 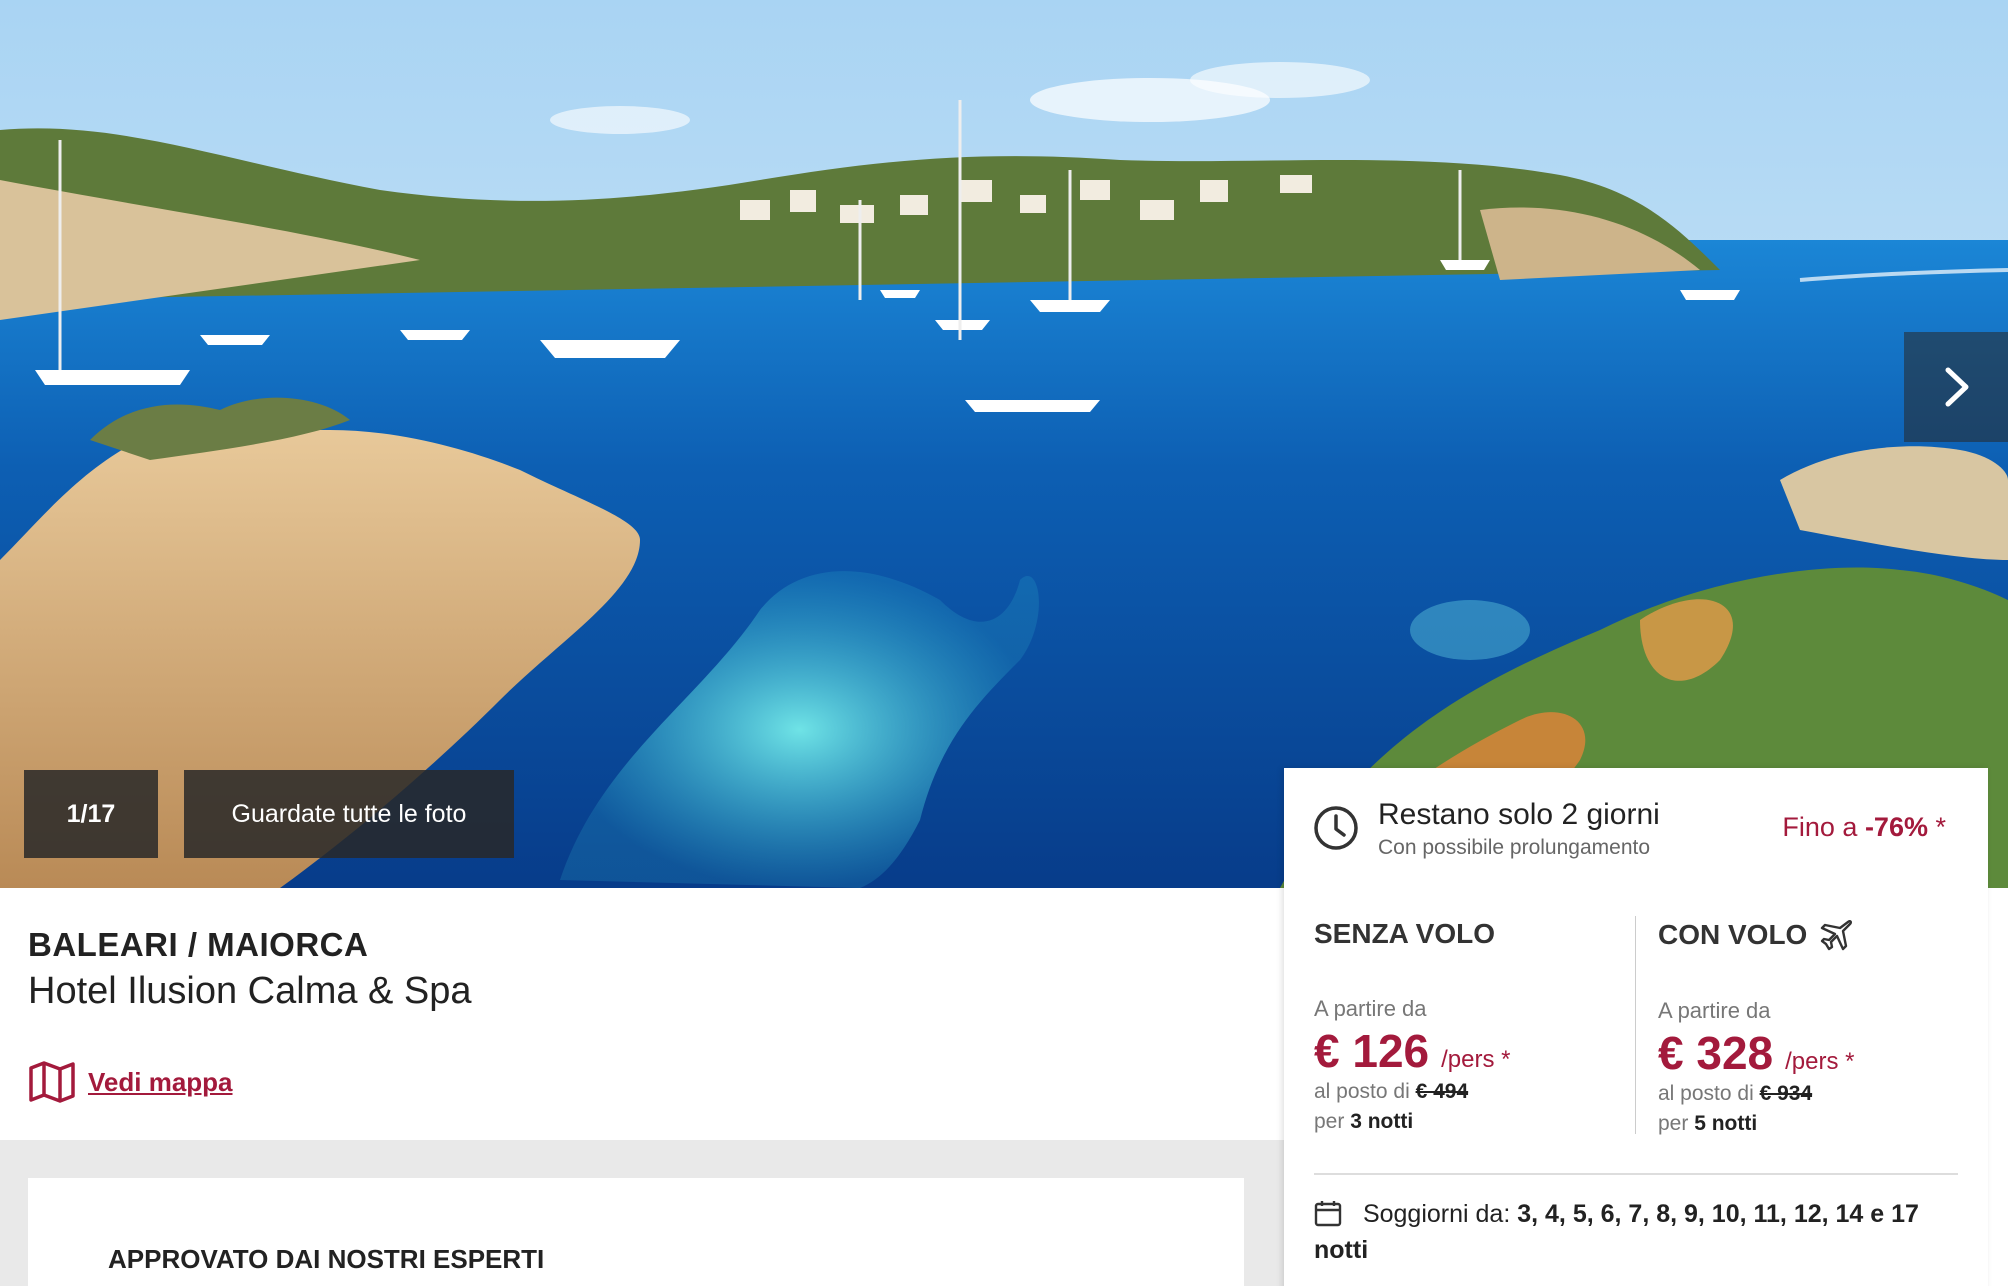 What do you see at coordinates (1718, 1214) in the screenshot?
I see `stays-values: 3, 4, 5, 6, 7, 8, 9, 10, 11, 12, 14 e 17` at bounding box center [1718, 1214].